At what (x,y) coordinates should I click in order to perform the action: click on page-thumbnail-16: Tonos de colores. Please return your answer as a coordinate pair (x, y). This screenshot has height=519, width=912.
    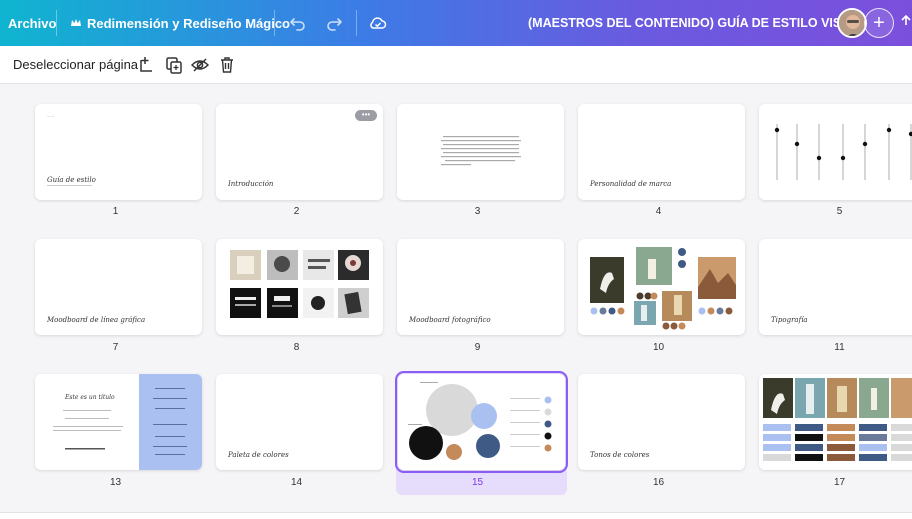
    Looking at the image, I should click on (661, 422).